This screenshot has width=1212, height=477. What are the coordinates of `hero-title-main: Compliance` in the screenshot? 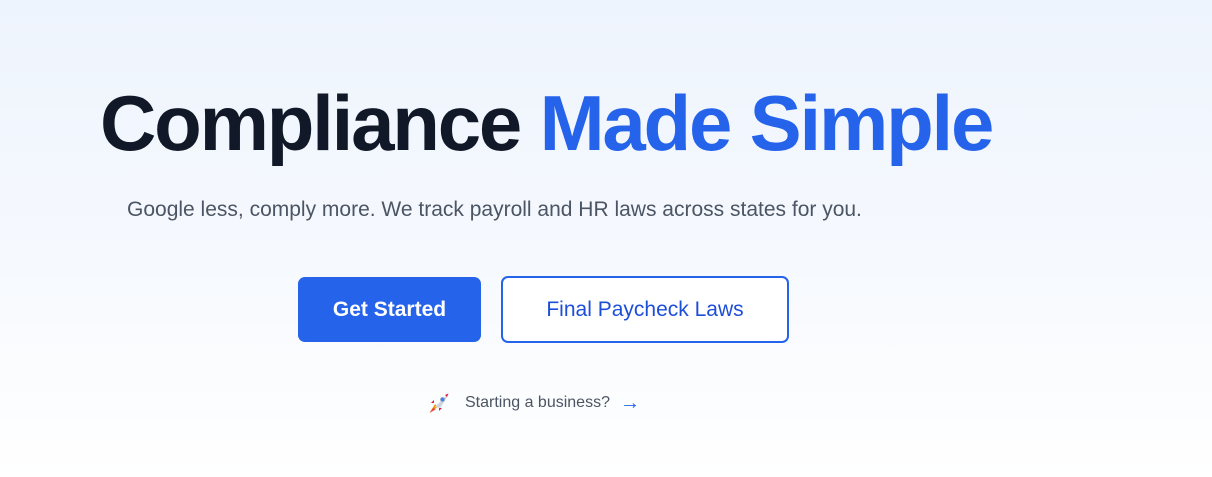 It's located at (311, 123).